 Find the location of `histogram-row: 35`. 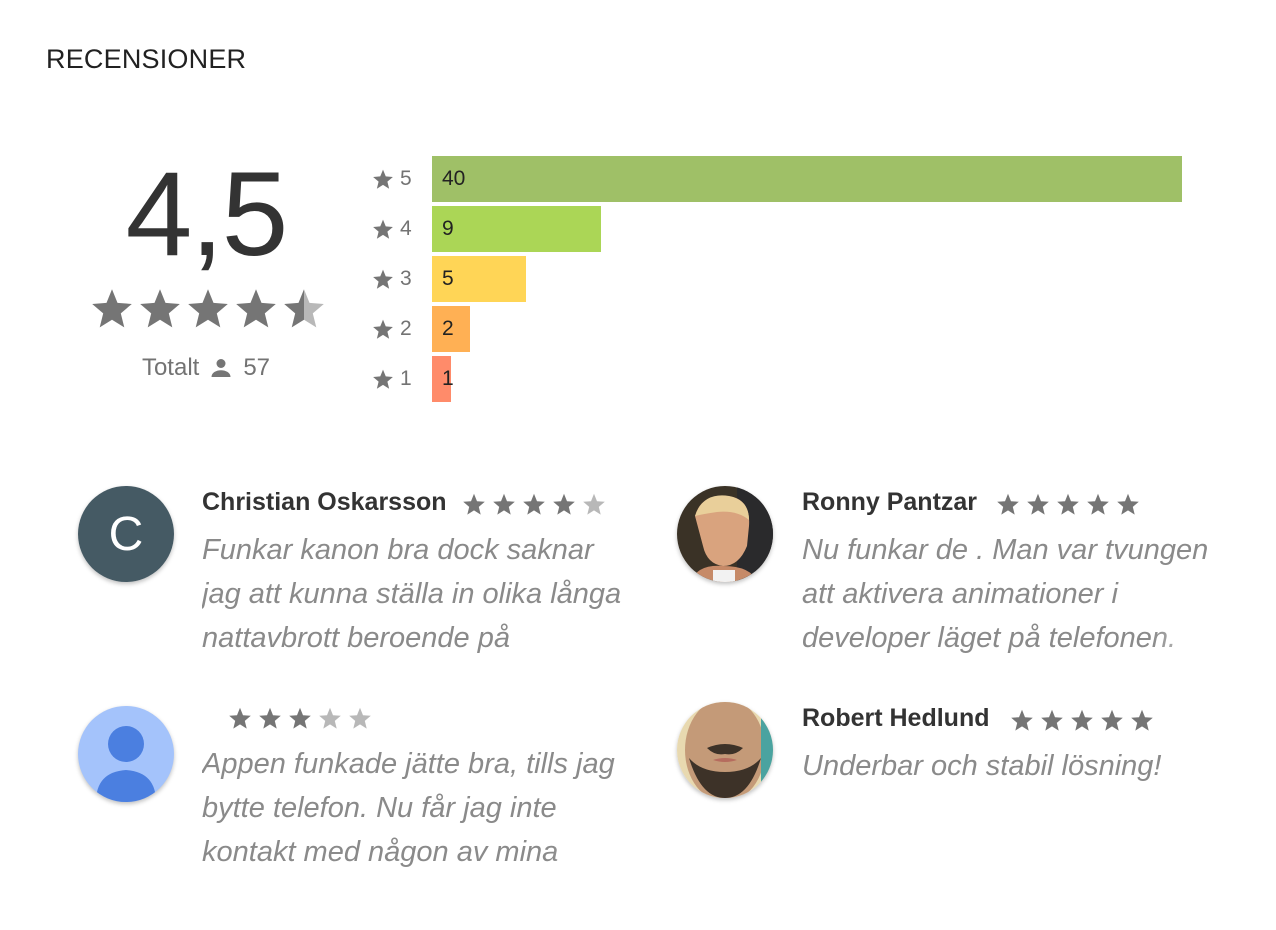

histogram-row: 35 is located at coordinates (787, 279).